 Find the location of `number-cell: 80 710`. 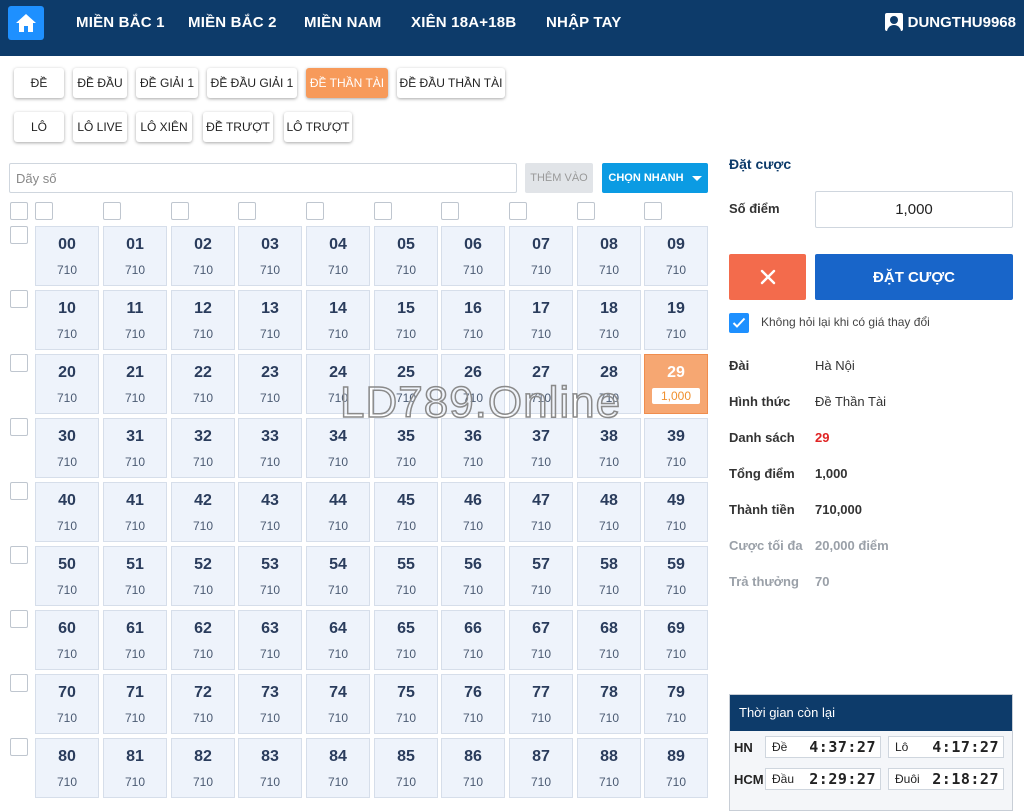

number-cell: 80 710 is located at coordinates (67, 768).